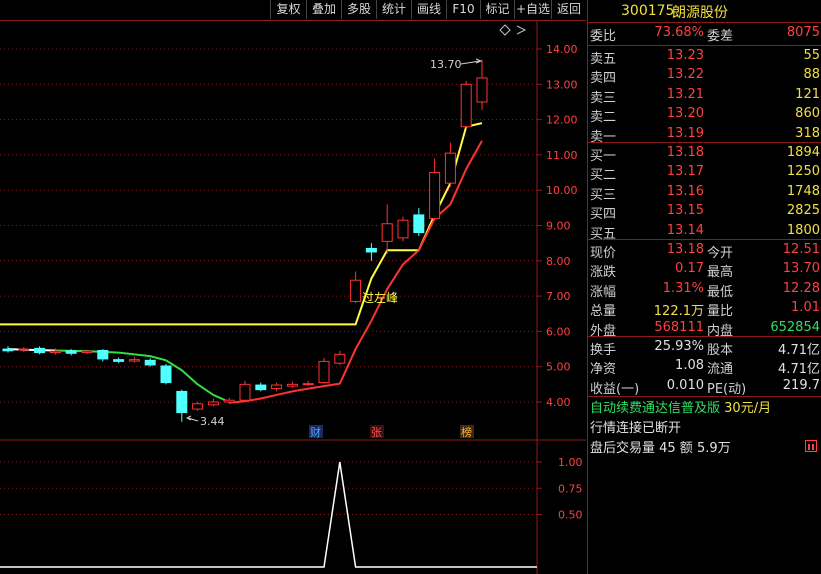 The height and width of the screenshot is (574, 821). Describe the element at coordinates (704, 115) in the screenshot. I see `ask-row-2: 卖二 13.20 860` at that location.